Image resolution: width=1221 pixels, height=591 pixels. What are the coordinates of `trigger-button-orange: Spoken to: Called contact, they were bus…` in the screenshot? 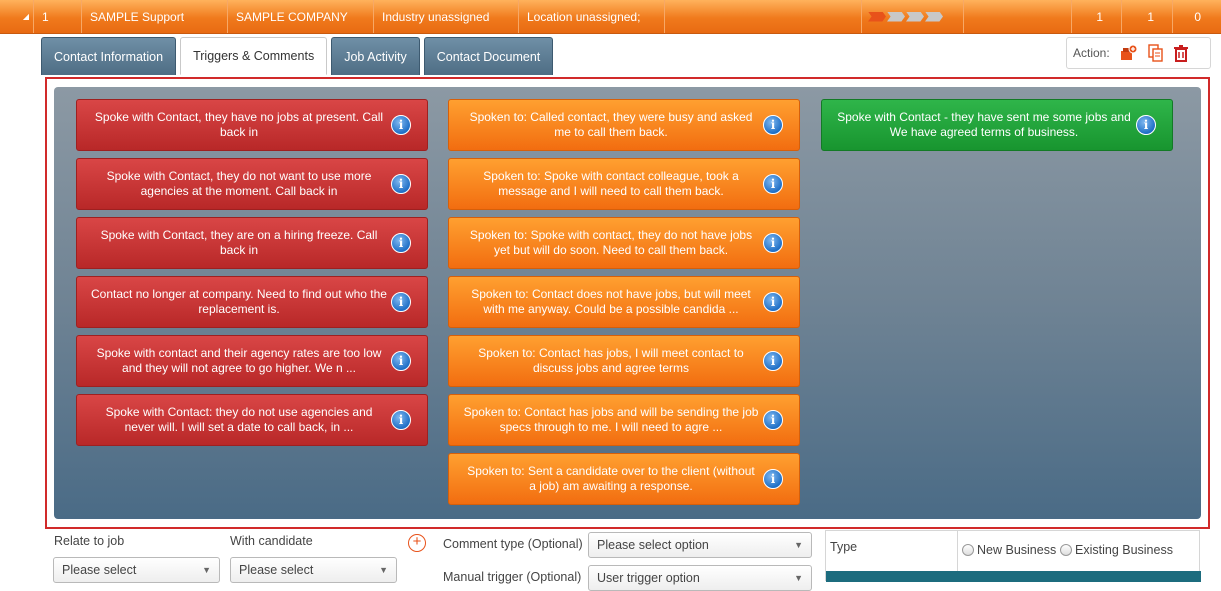 It's located at (624, 125).